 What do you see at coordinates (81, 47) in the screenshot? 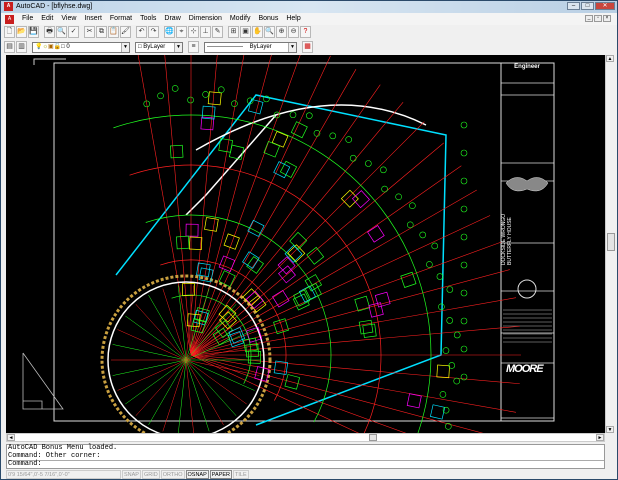
I see `layer-dropdown: 💡☼▣🔓□ 0 ▼` at bounding box center [81, 47].